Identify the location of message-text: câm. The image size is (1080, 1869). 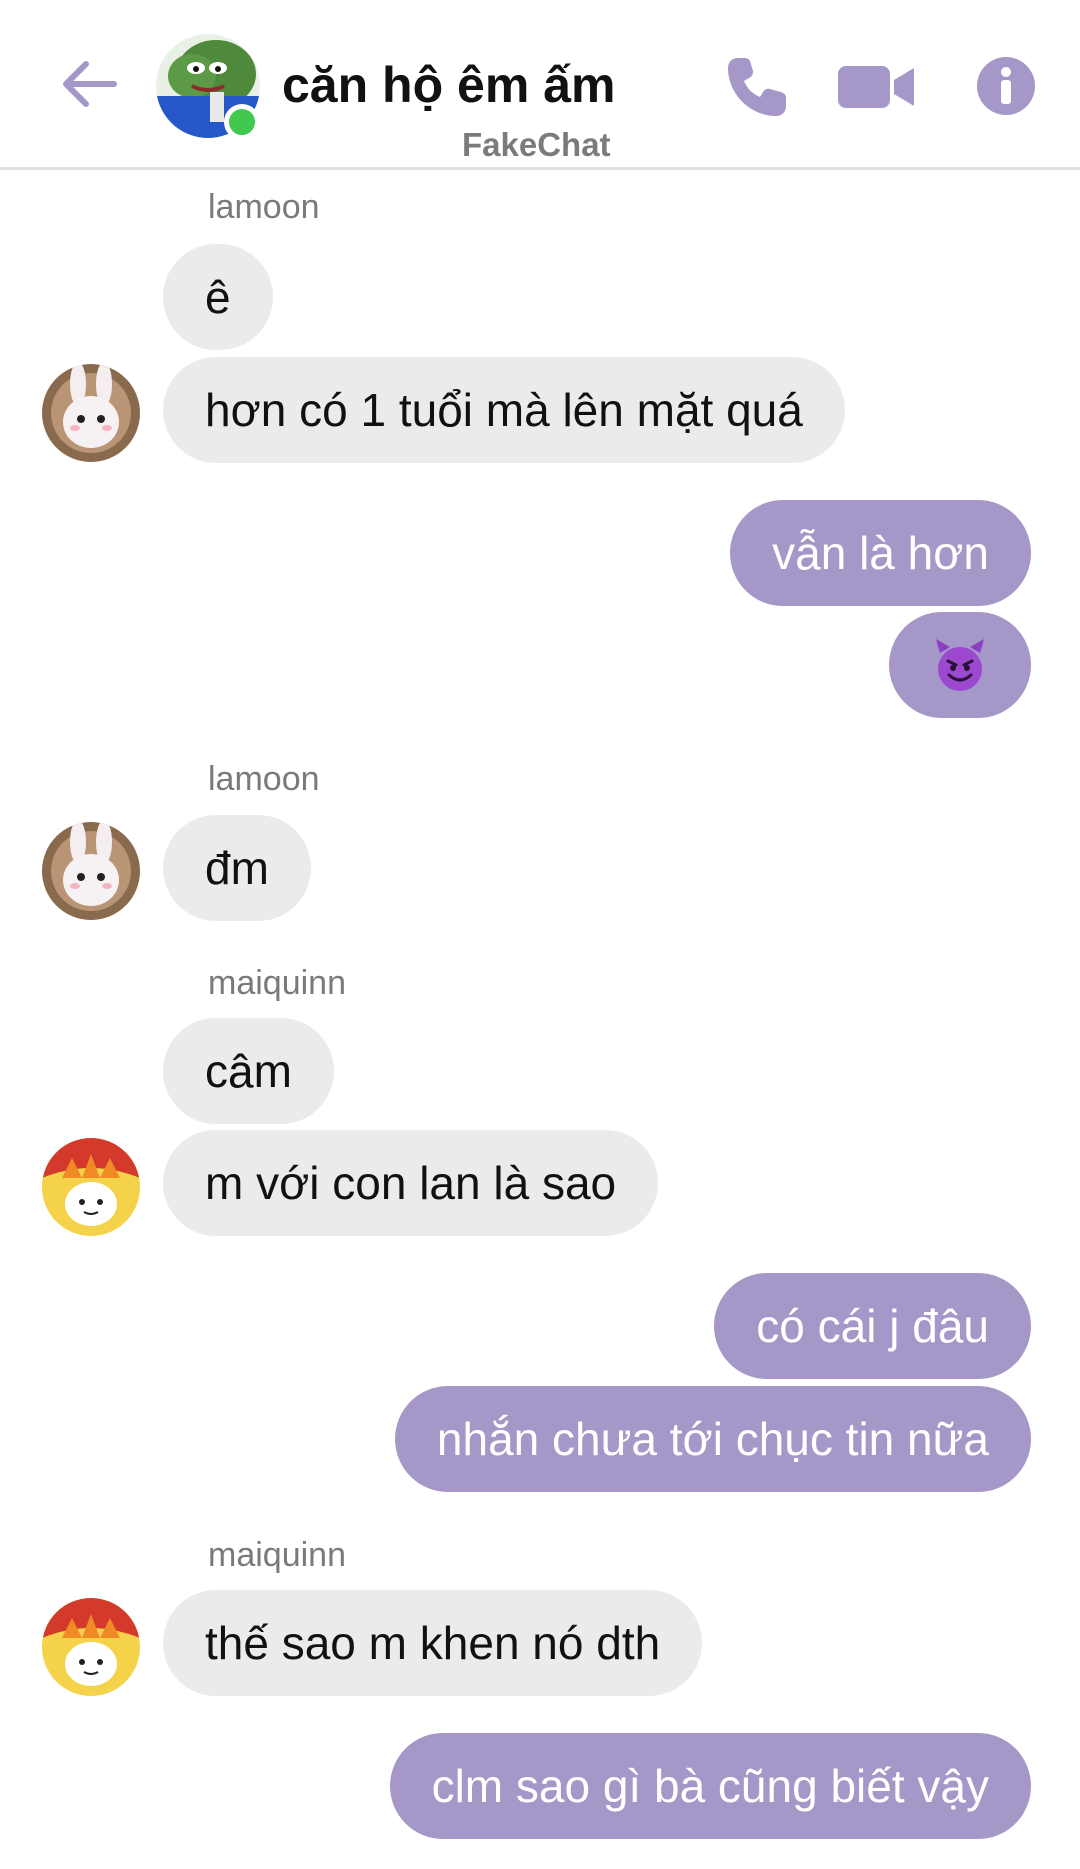
(248, 1071).